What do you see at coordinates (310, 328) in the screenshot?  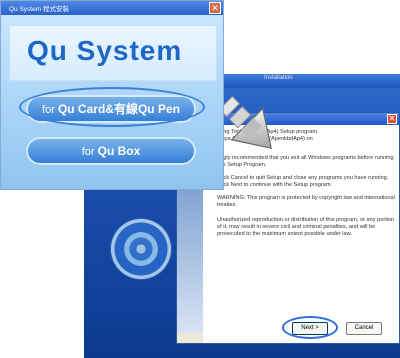 I see `next-button: Next >` at bounding box center [310, 328].